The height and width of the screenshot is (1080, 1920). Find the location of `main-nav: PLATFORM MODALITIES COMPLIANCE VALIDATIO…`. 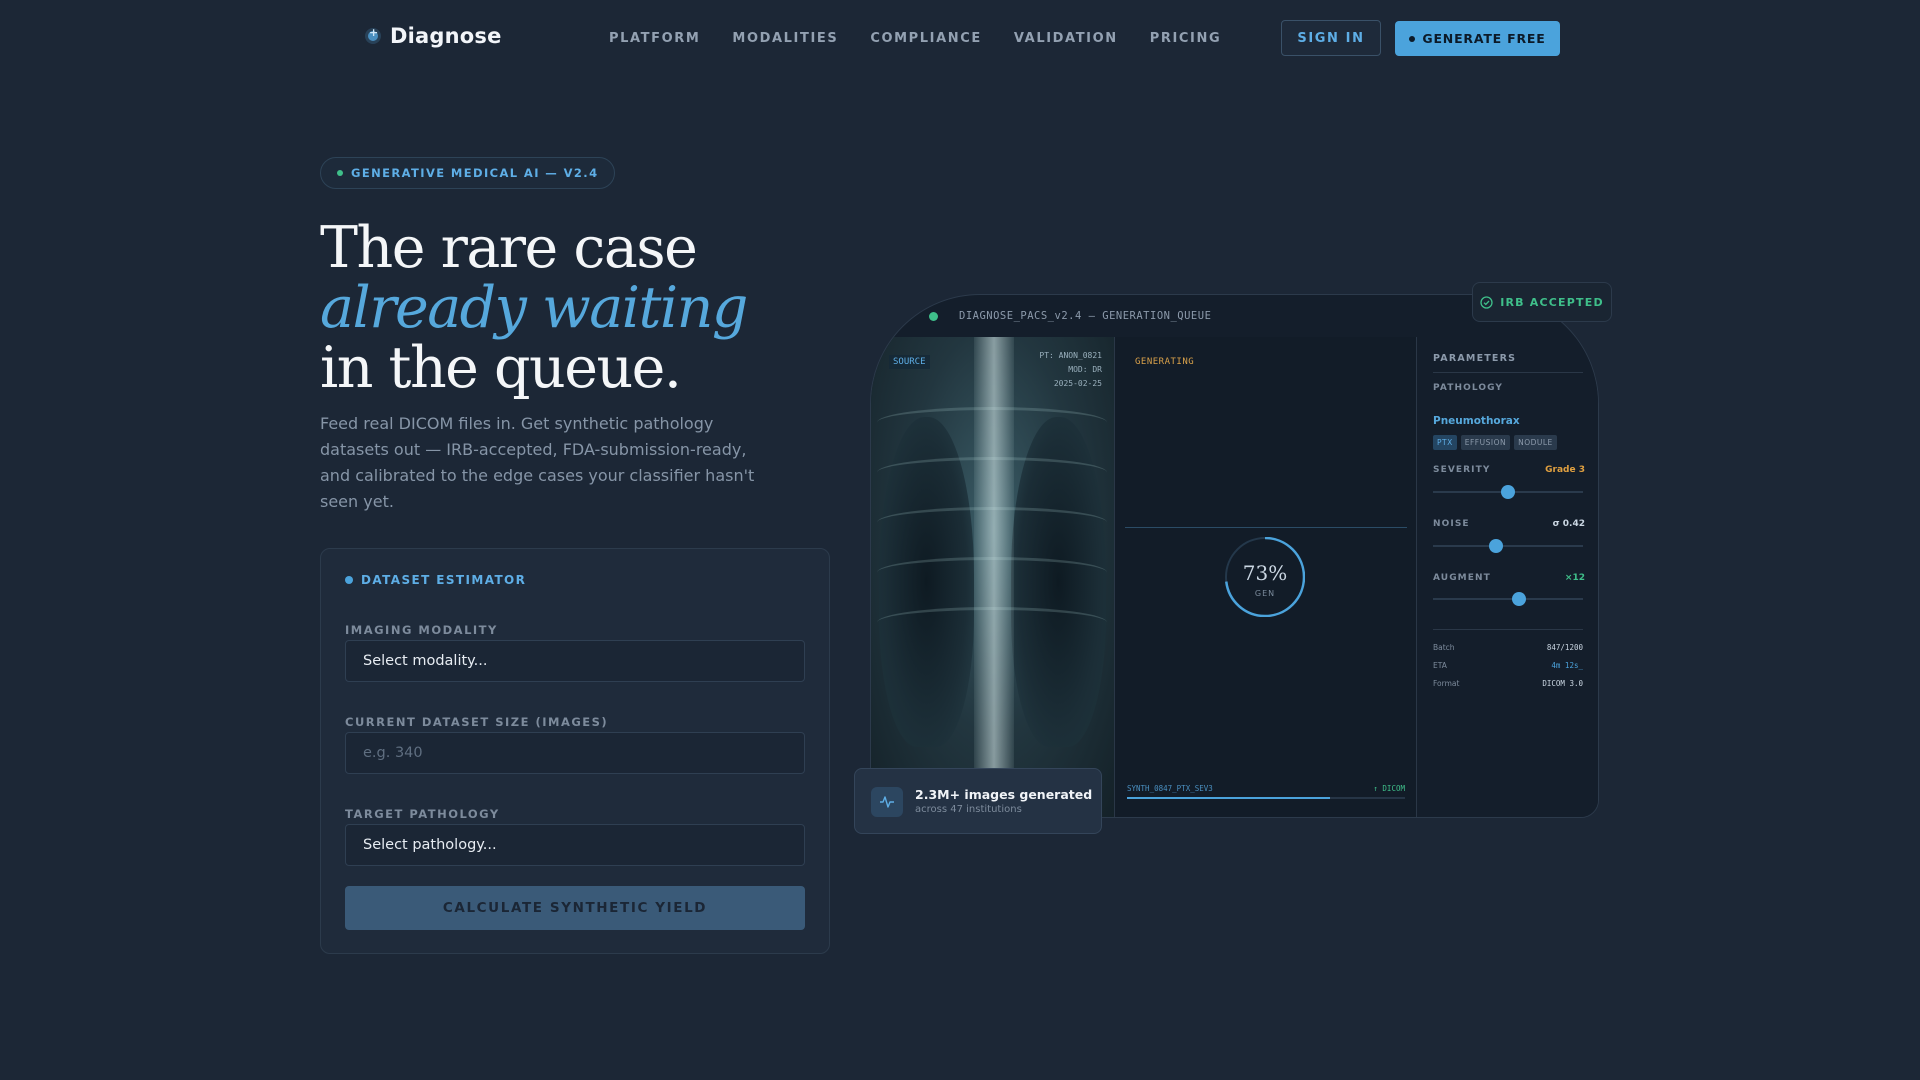

main-nav: PLATFORM MODALITIES COMPLIANCE VALIDATIO… is located at coordinates (915, 38).